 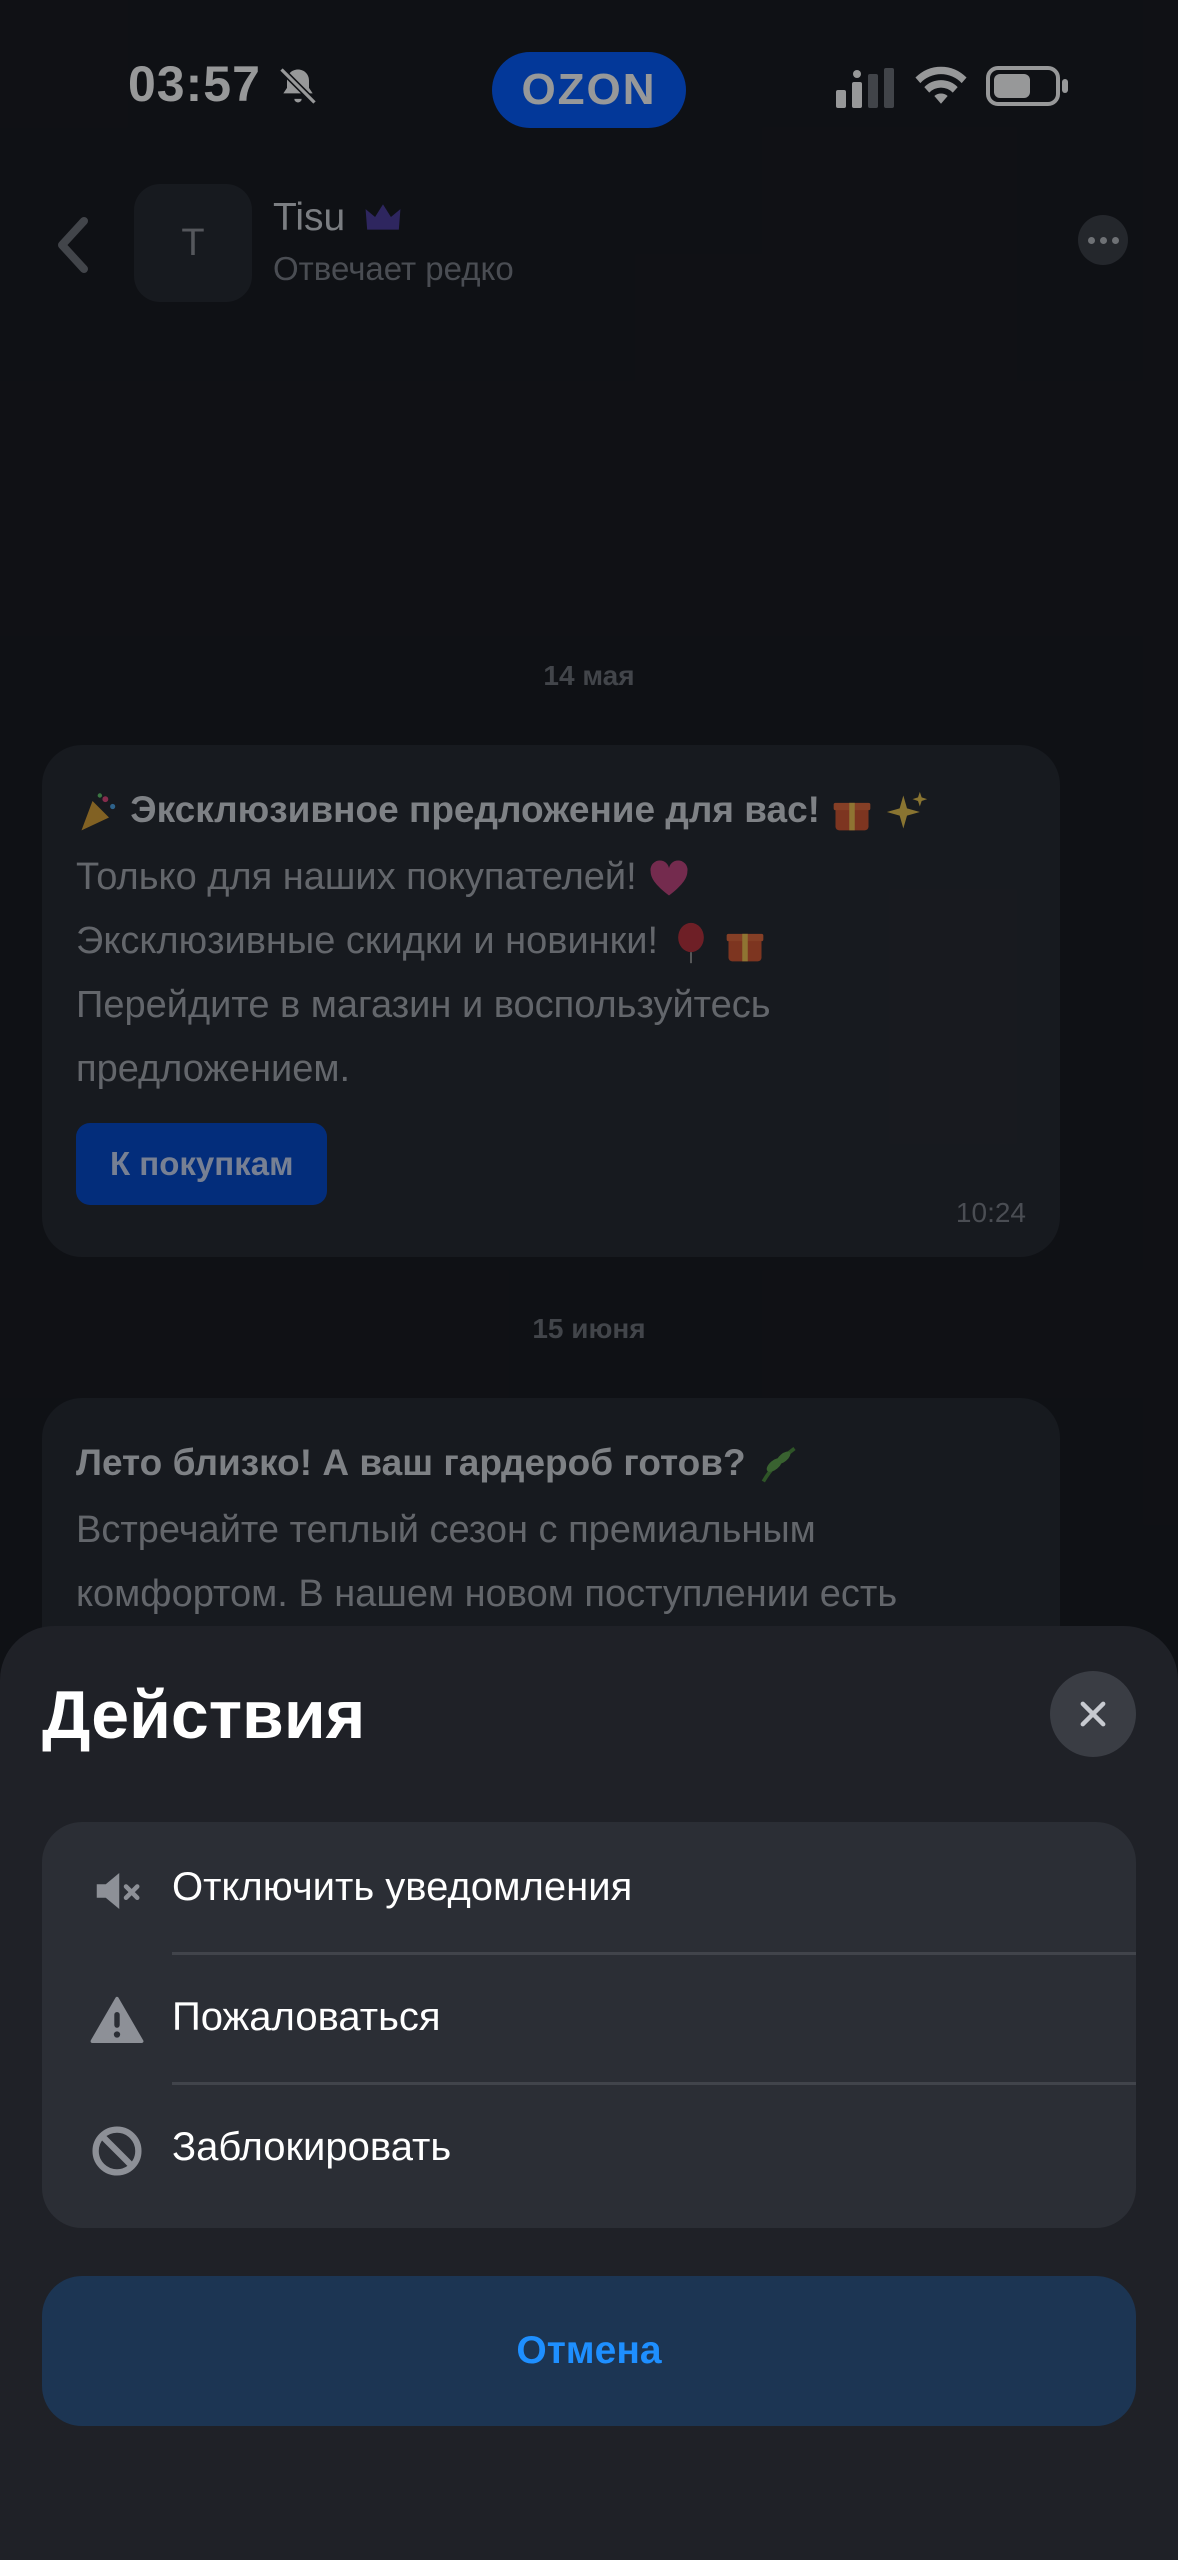 What do you see at coordinates (204, 1715) in the screenshot?
I see `sheet-title: Действия` at bounding box center [204, 1715].